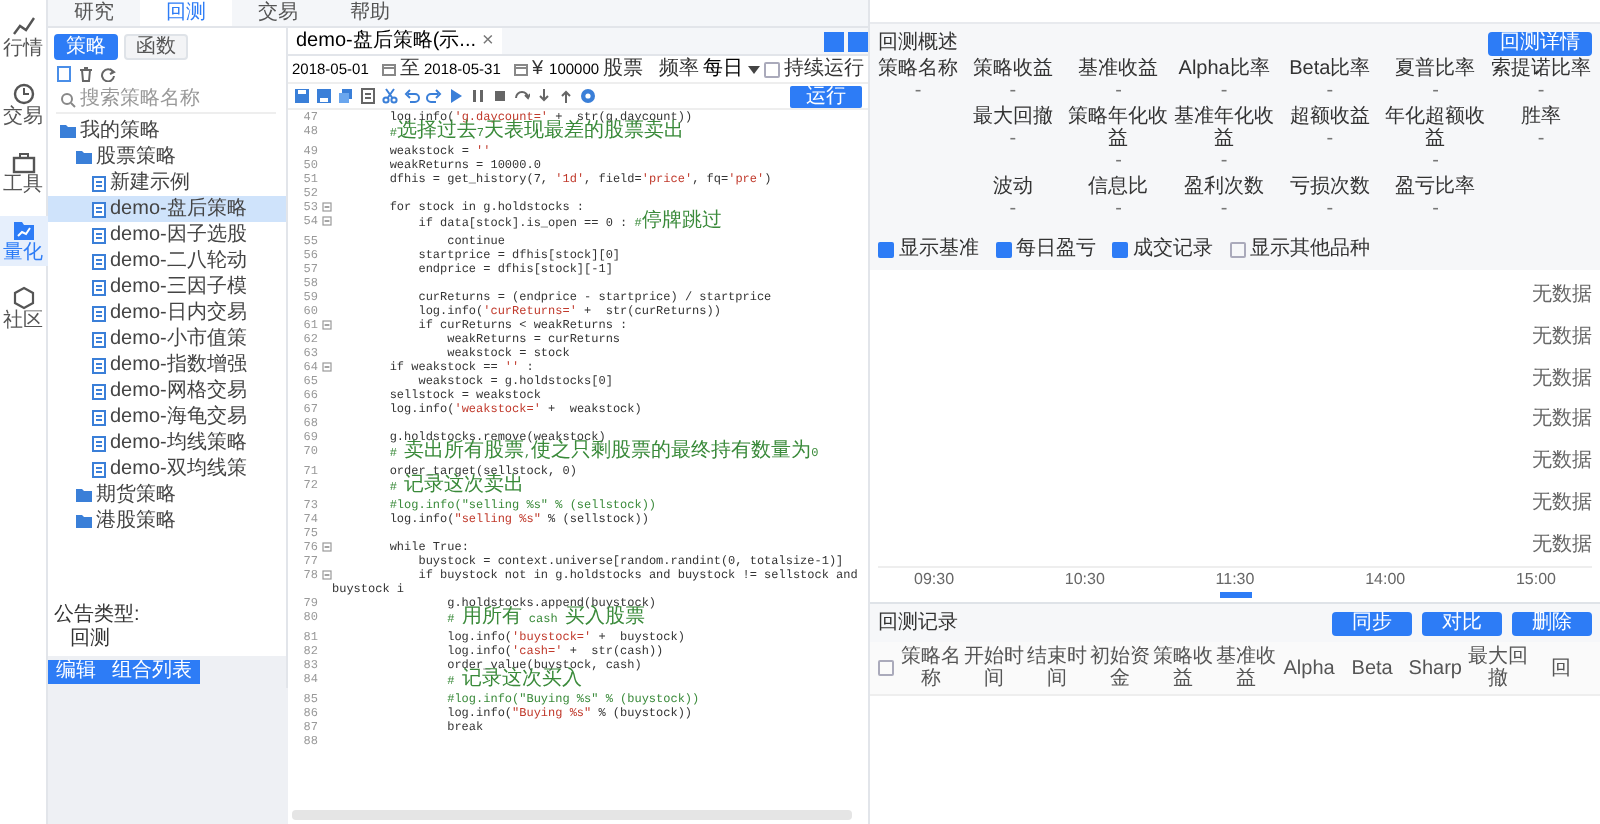 This screenshot has height=824, width=1600. Describe the element at coordinates (94, 13) in the screenshot. I see `top-tab: 研究` at that location.